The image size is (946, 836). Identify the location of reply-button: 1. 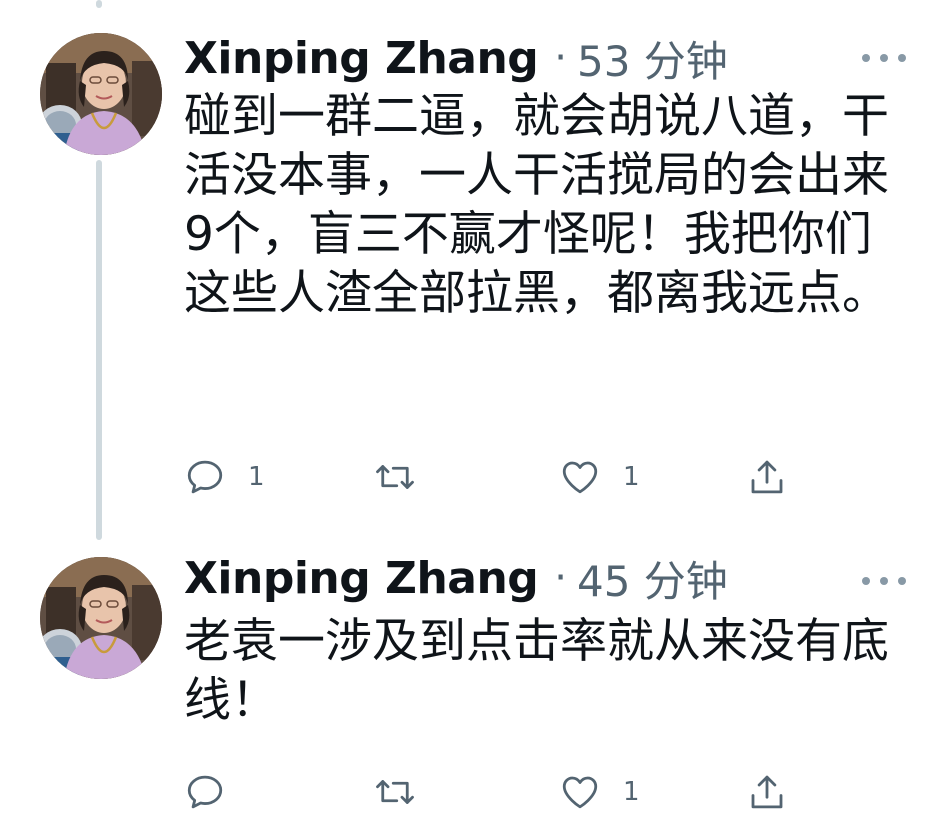
(224, 477).